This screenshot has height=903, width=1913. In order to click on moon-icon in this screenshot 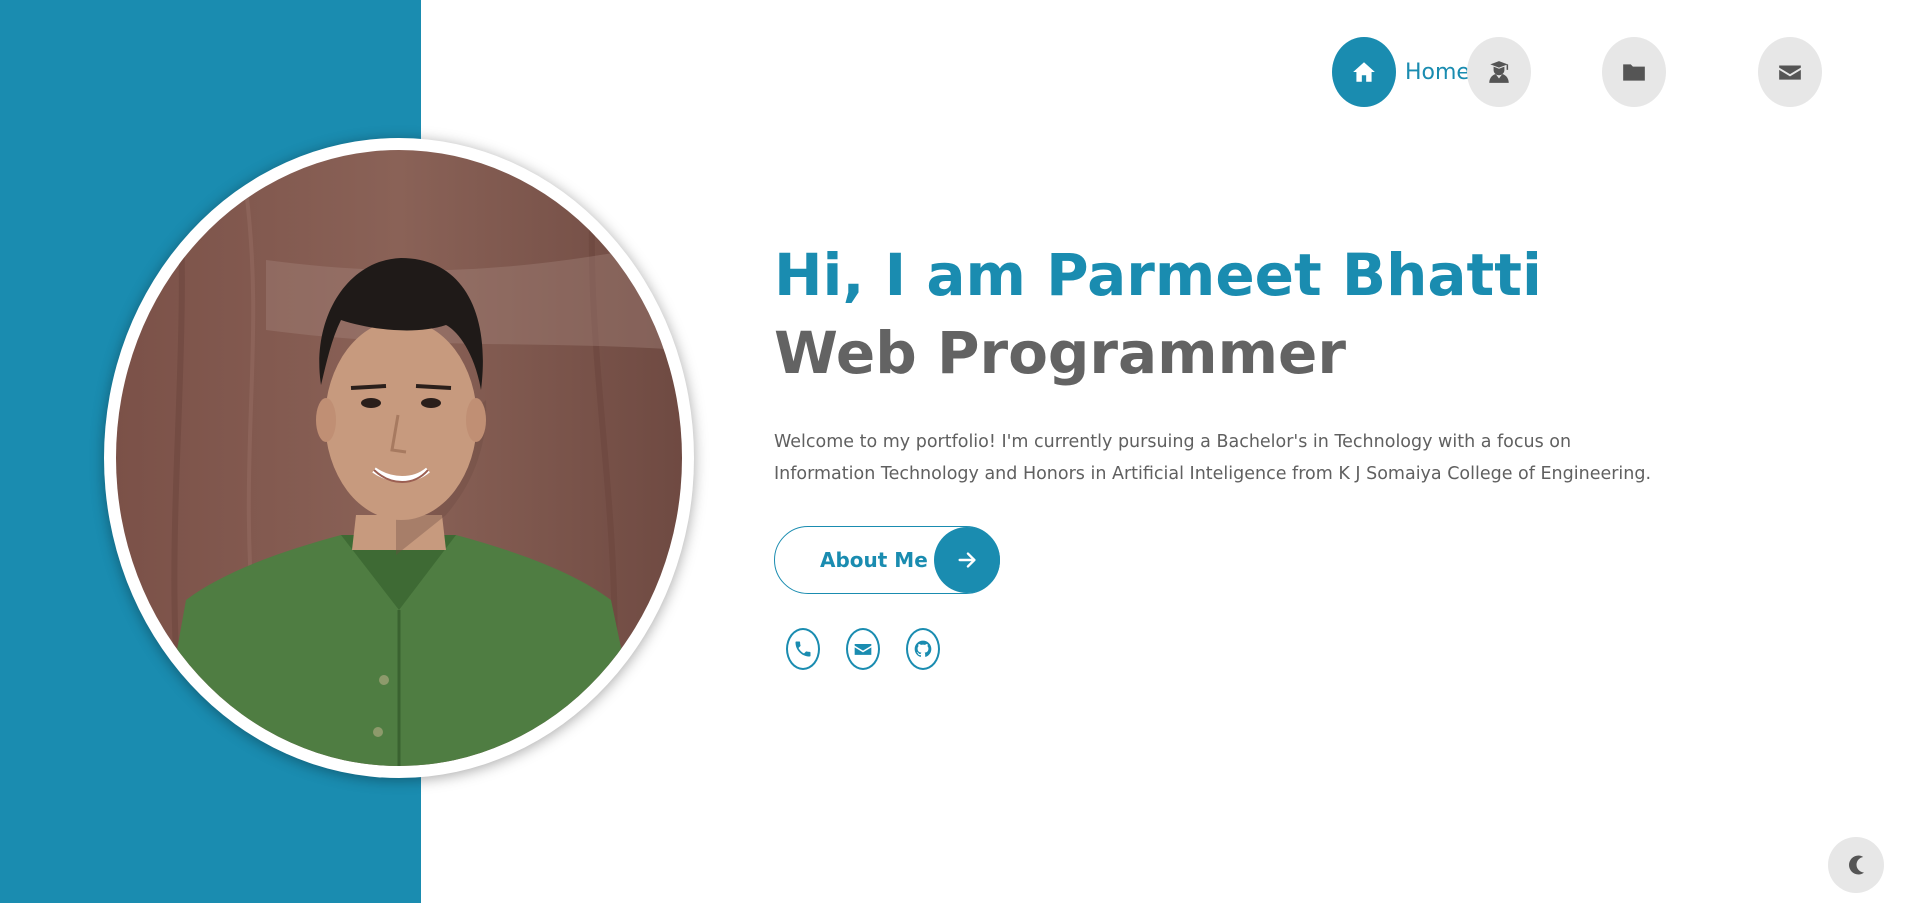, I will do `click(1856, 865)`.